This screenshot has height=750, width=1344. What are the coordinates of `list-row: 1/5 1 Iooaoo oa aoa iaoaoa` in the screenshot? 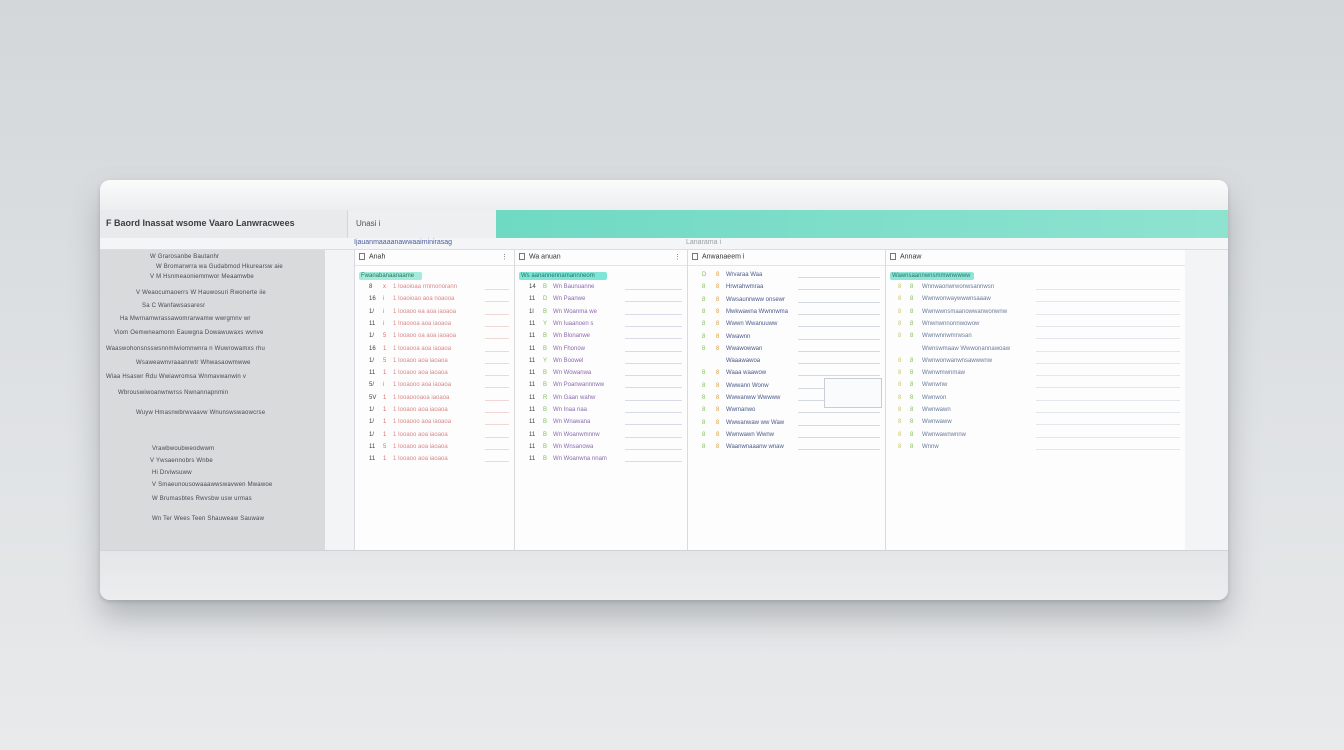 It's located at (434, 337).